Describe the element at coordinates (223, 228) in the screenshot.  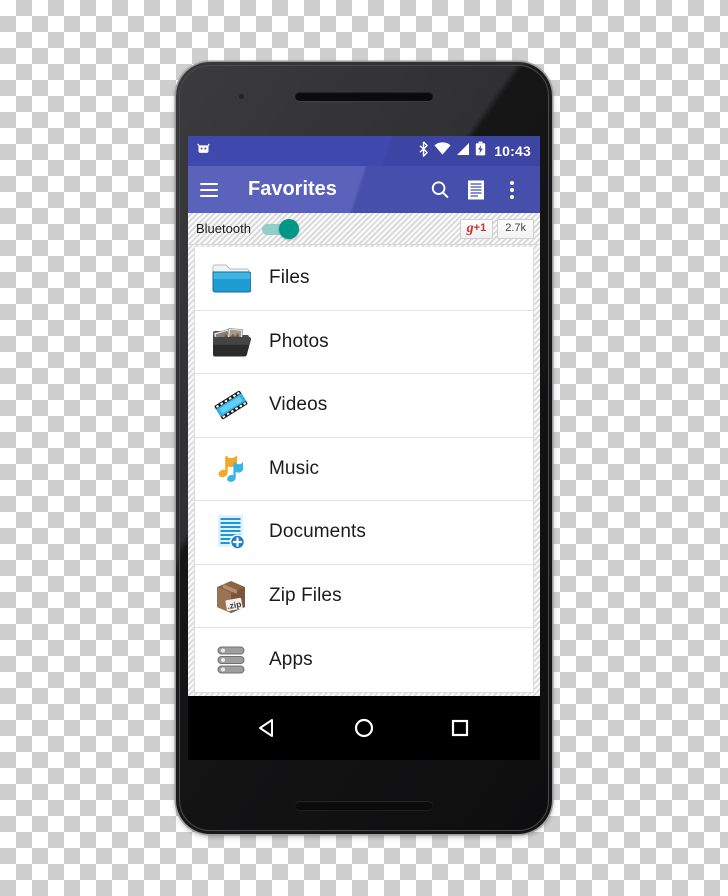
I see `bluetooth-label: Bluetooth` at that location.